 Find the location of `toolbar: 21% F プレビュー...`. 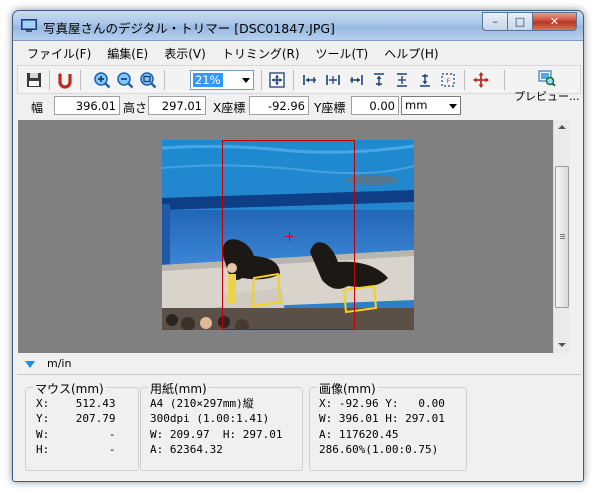

toolbar: 21% F プレビュー... is located at coordinates (299, 84).